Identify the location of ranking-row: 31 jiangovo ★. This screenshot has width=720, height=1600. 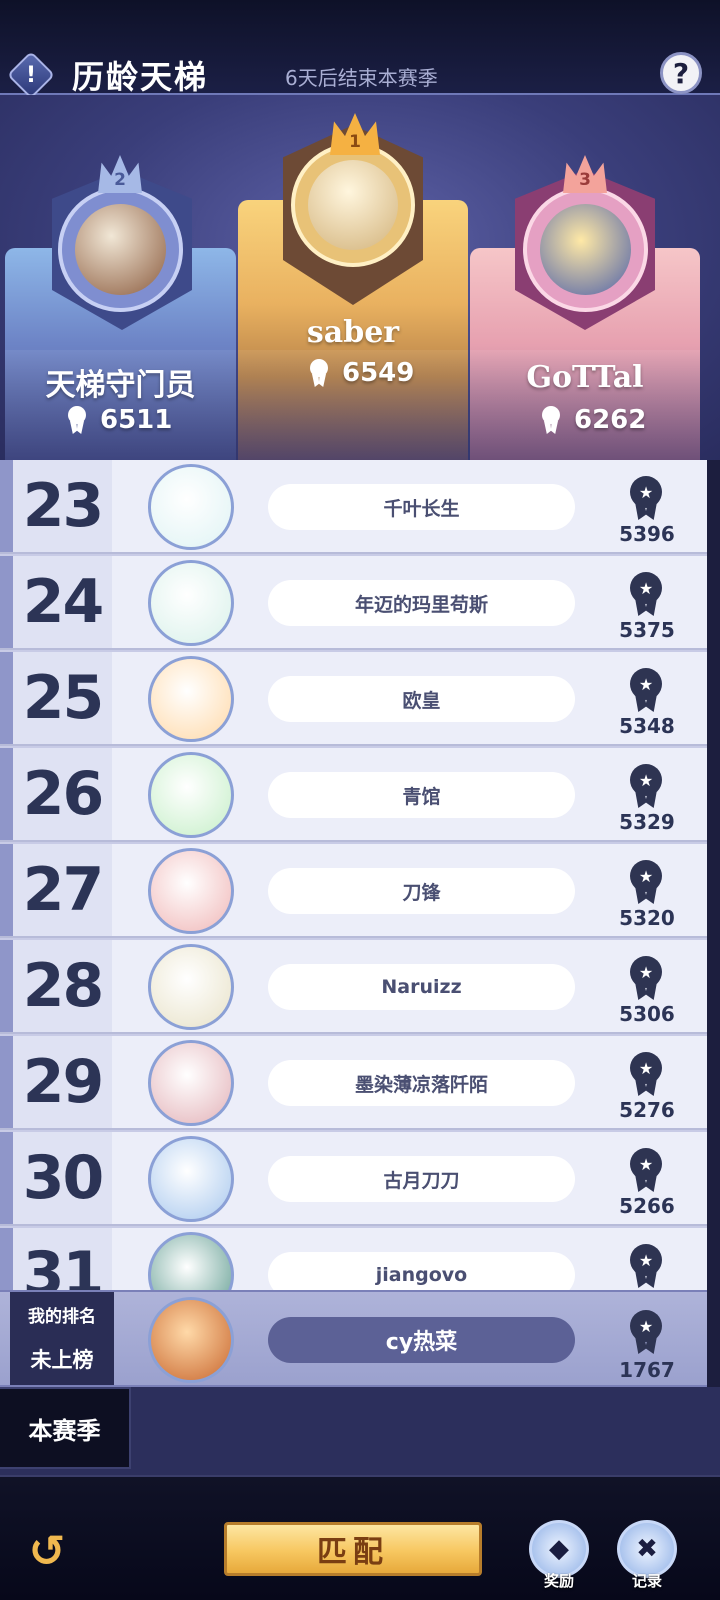
(353, 1259).